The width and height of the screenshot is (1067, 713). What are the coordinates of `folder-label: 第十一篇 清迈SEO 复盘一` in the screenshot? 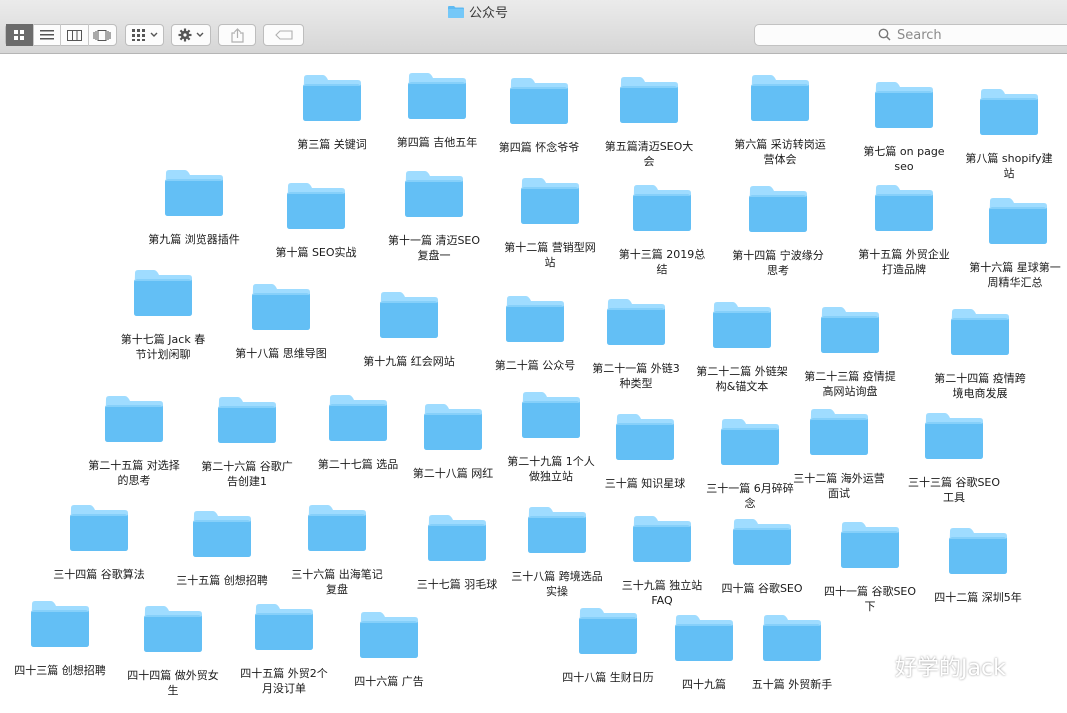 It's located at (434, 248).